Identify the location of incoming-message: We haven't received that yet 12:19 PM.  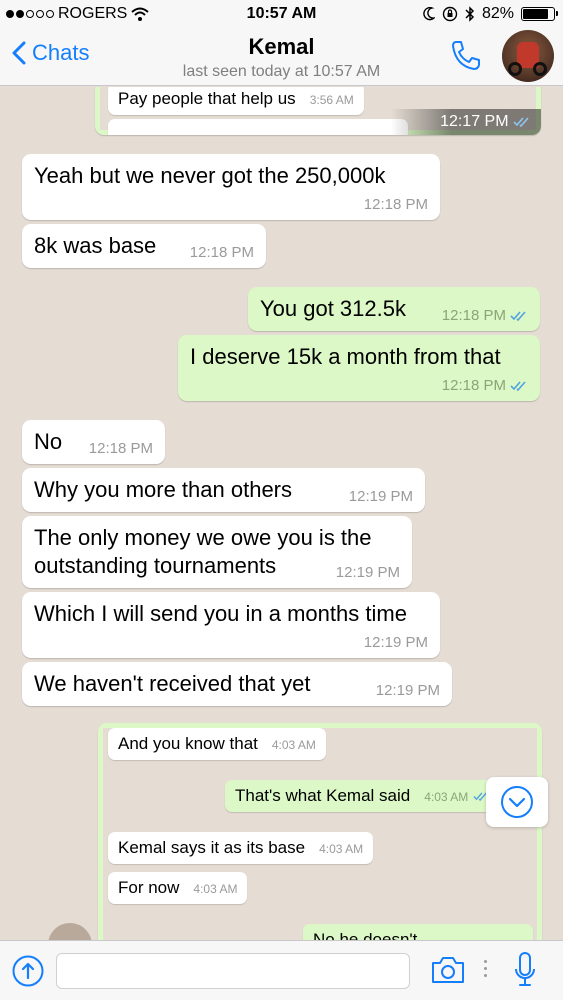
(237, 684).